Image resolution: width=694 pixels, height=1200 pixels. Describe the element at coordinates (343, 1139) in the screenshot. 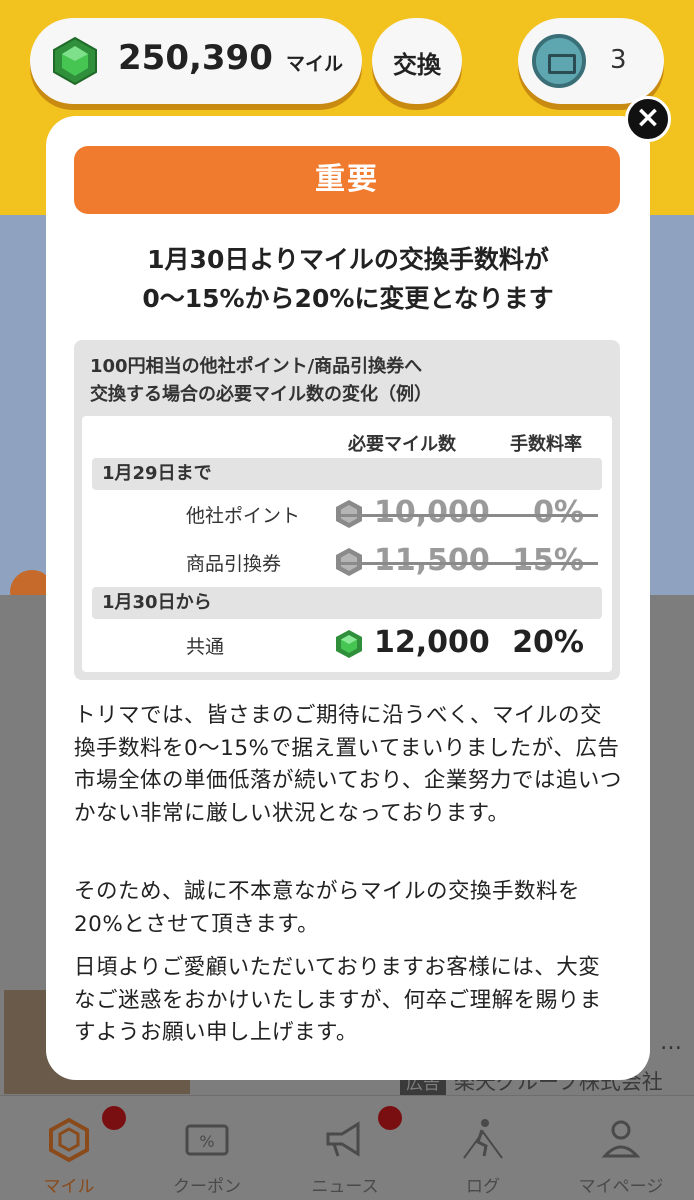

I see `megaphone-icon` at that location.